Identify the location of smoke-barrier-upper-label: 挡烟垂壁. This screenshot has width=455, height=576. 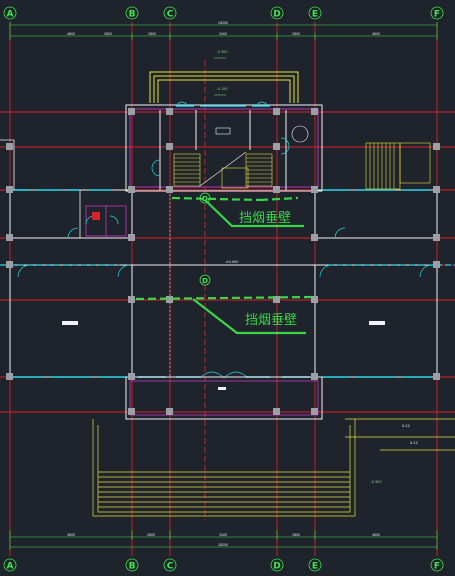
(265, 218).